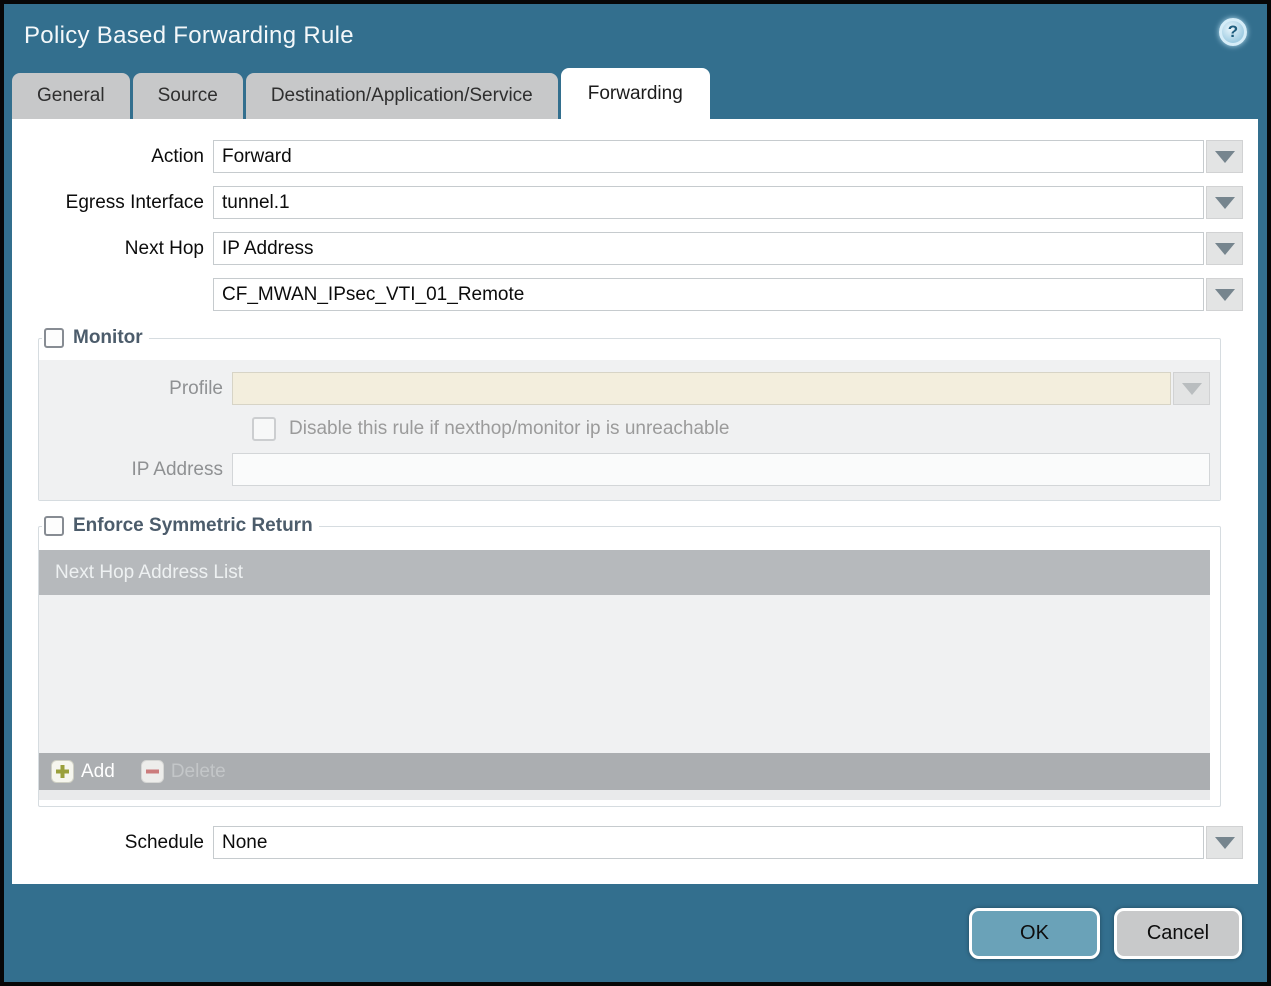  What do you see at coordinates (708, 842) in the screenshot?
I see `schedule-select: None` at bounding box center [708, 842].